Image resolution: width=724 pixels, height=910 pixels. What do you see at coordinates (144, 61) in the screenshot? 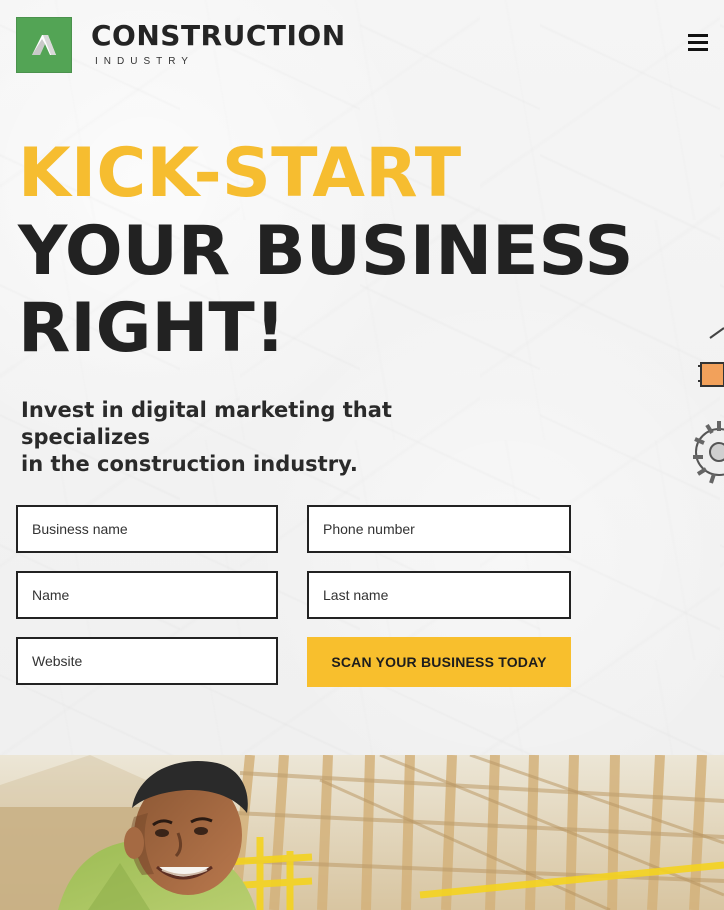
I see `brand-subtitle: INDUSTRY` at bounding box center [144, 61].